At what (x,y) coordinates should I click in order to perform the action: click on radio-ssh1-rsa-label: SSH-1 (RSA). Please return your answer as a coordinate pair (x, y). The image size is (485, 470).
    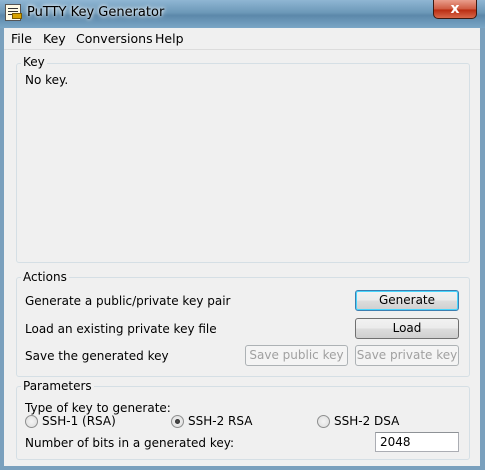
    Looking at the image, I should click on (79, 421).